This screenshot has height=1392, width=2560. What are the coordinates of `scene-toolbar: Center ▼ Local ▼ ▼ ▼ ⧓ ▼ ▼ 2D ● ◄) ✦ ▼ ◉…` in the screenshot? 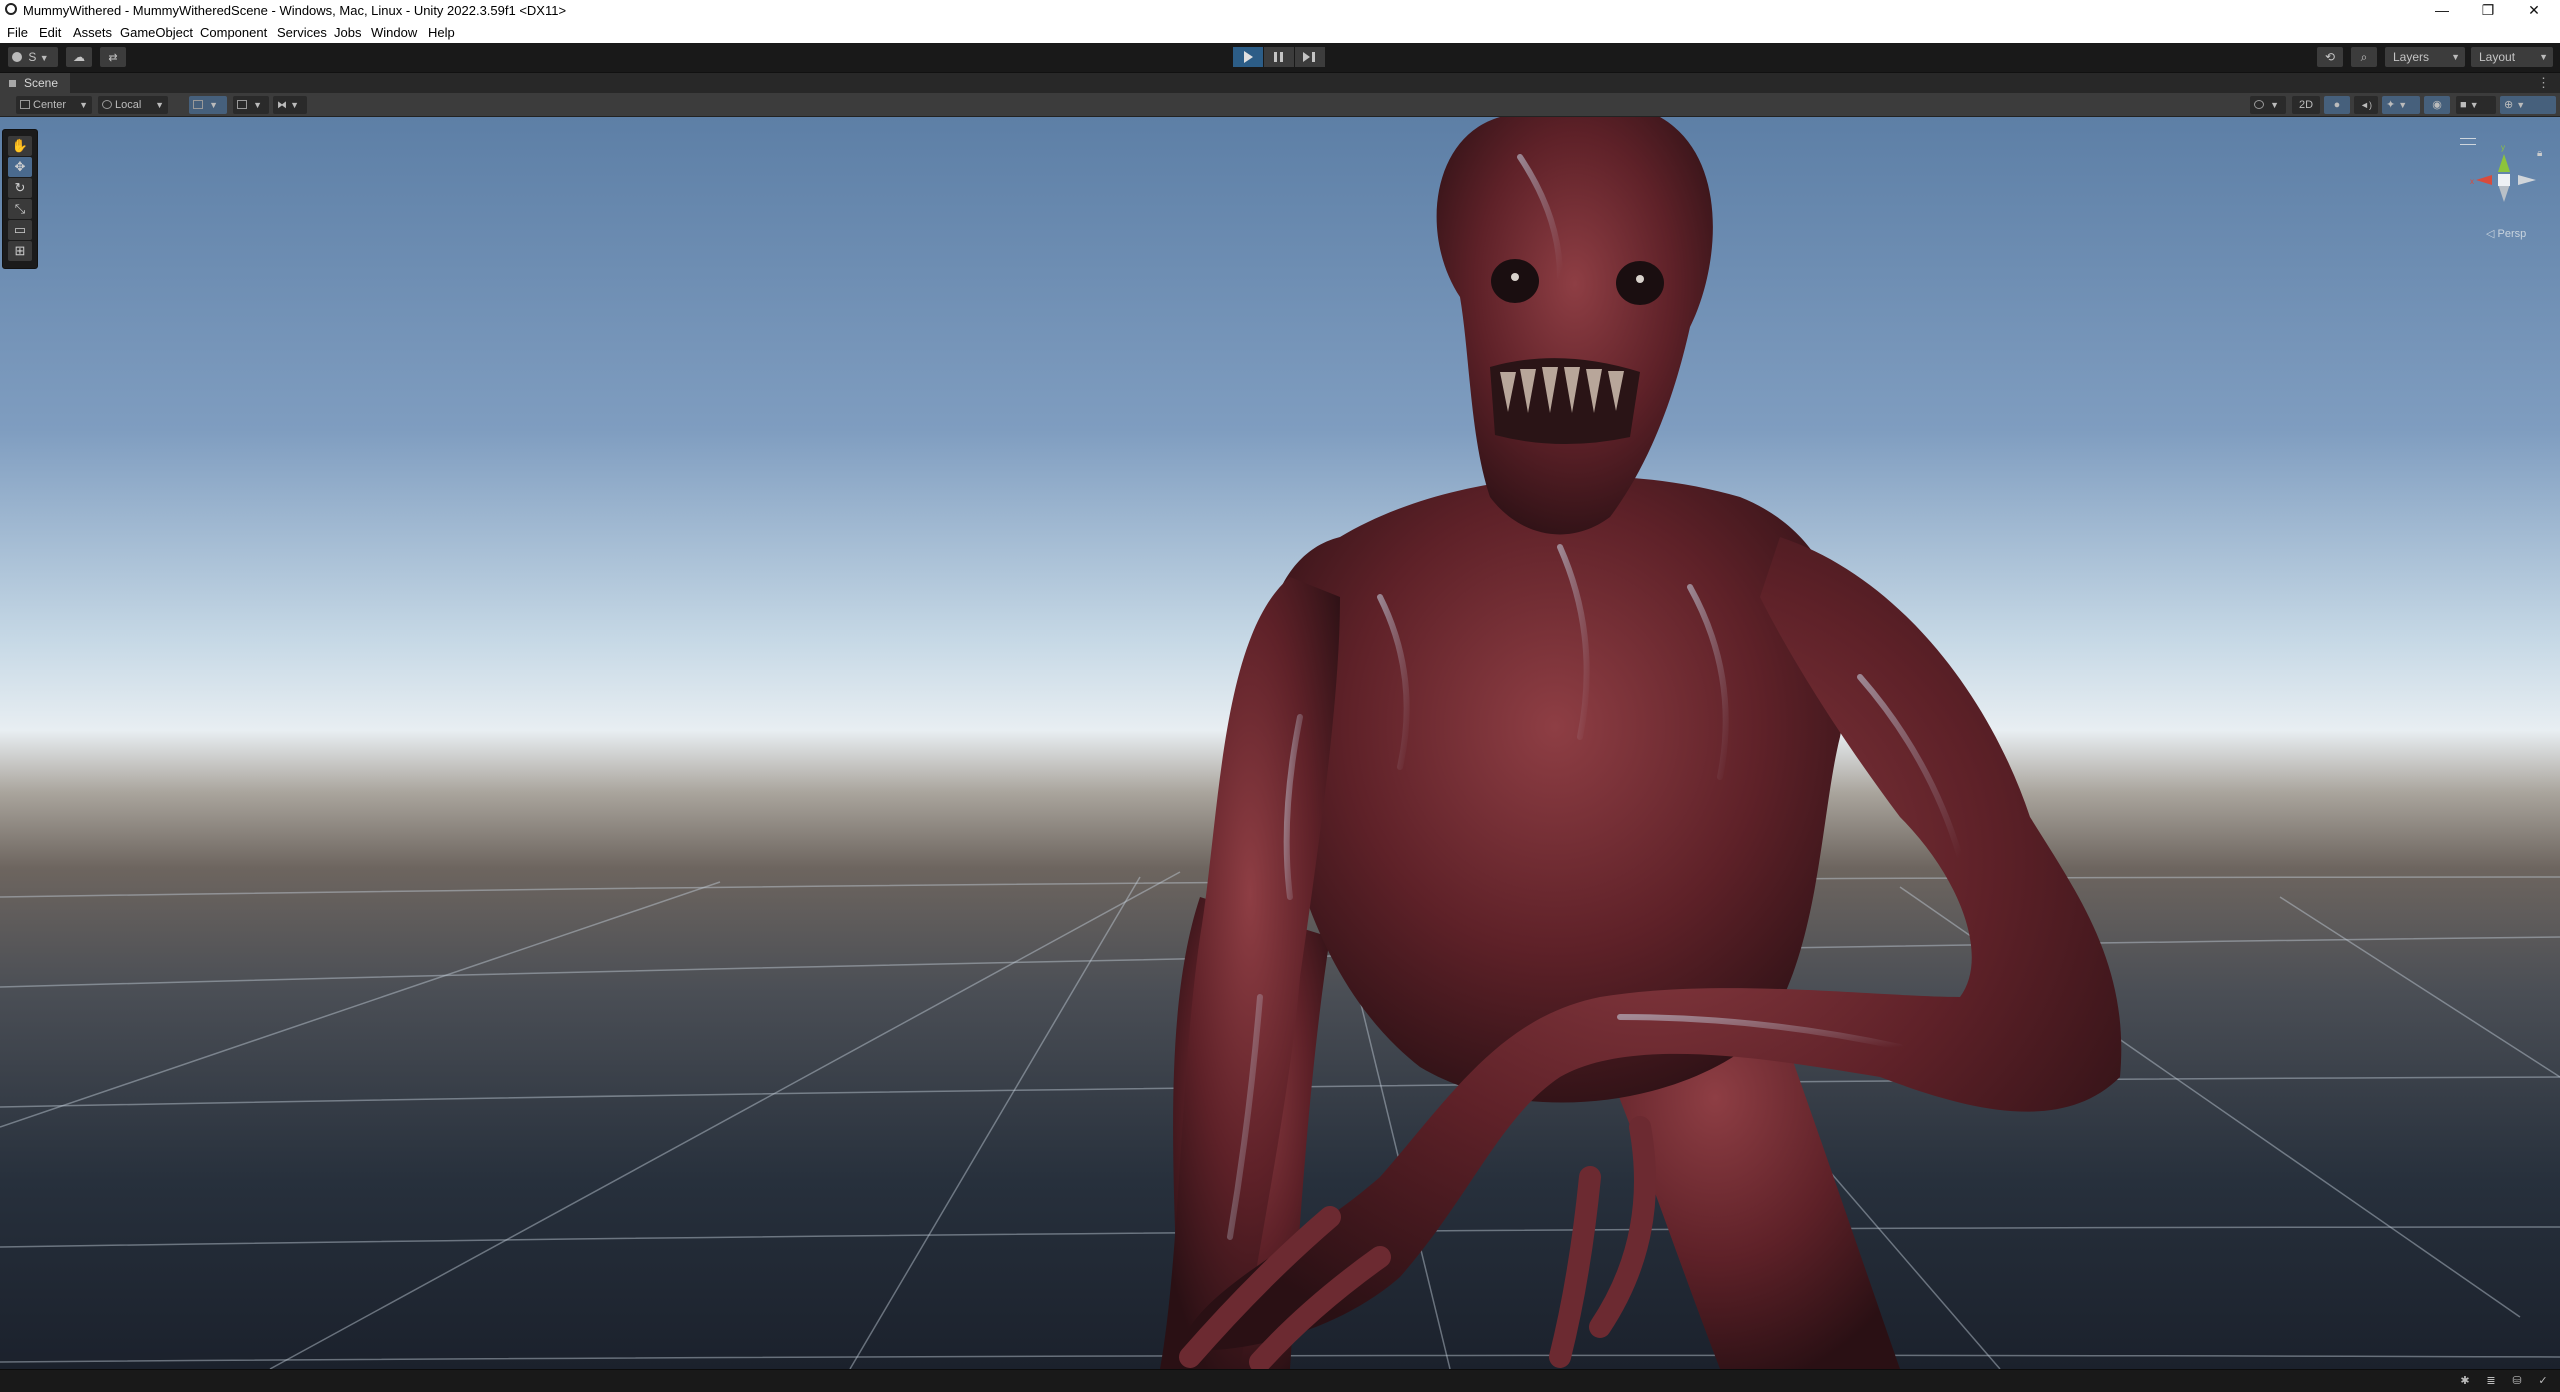 It's located at (1280, 105).